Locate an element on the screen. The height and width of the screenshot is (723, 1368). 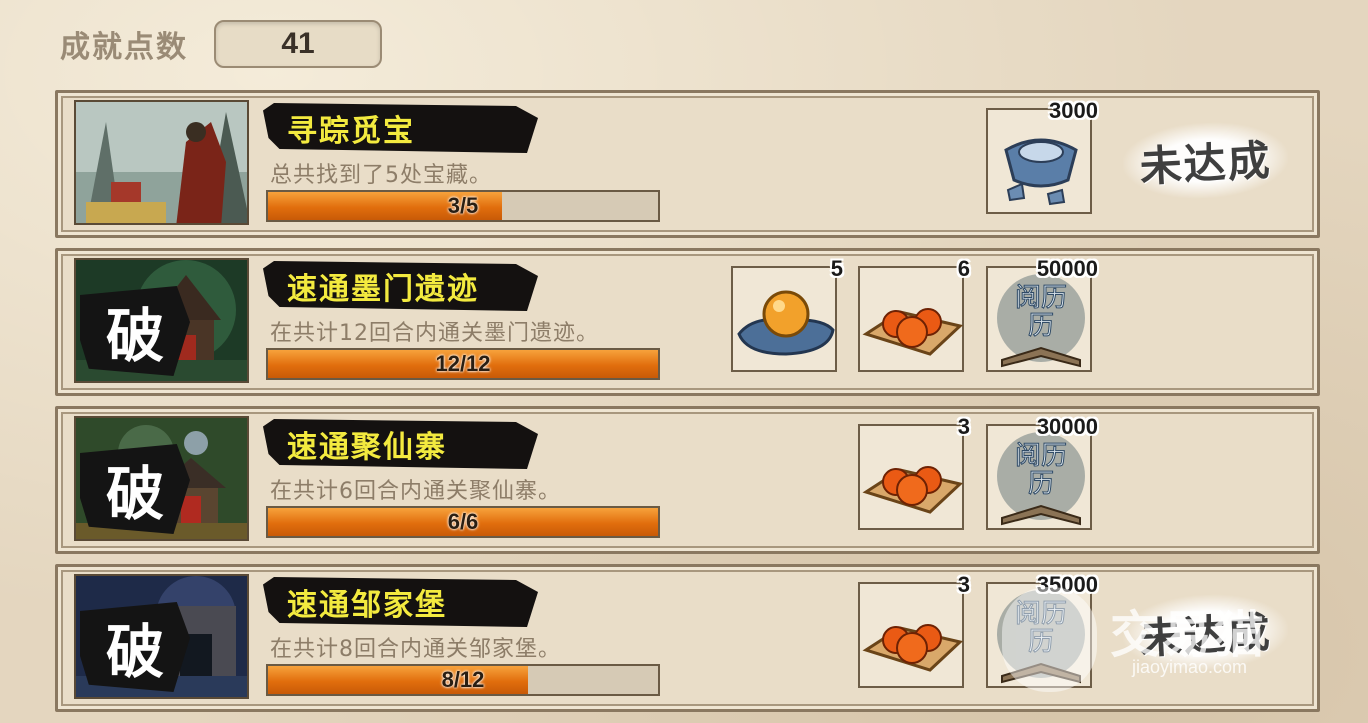
reward-count: 30000 is located at coordinates (1067, 426).